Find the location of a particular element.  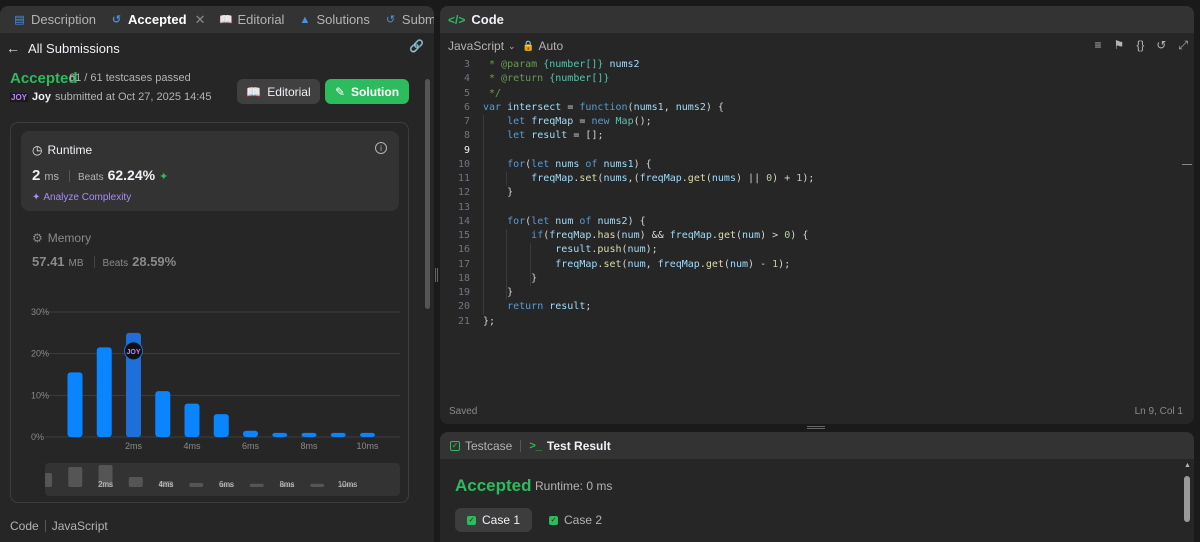

tab-submissions: ↺ Submissions is located at coordinates (405, 19).